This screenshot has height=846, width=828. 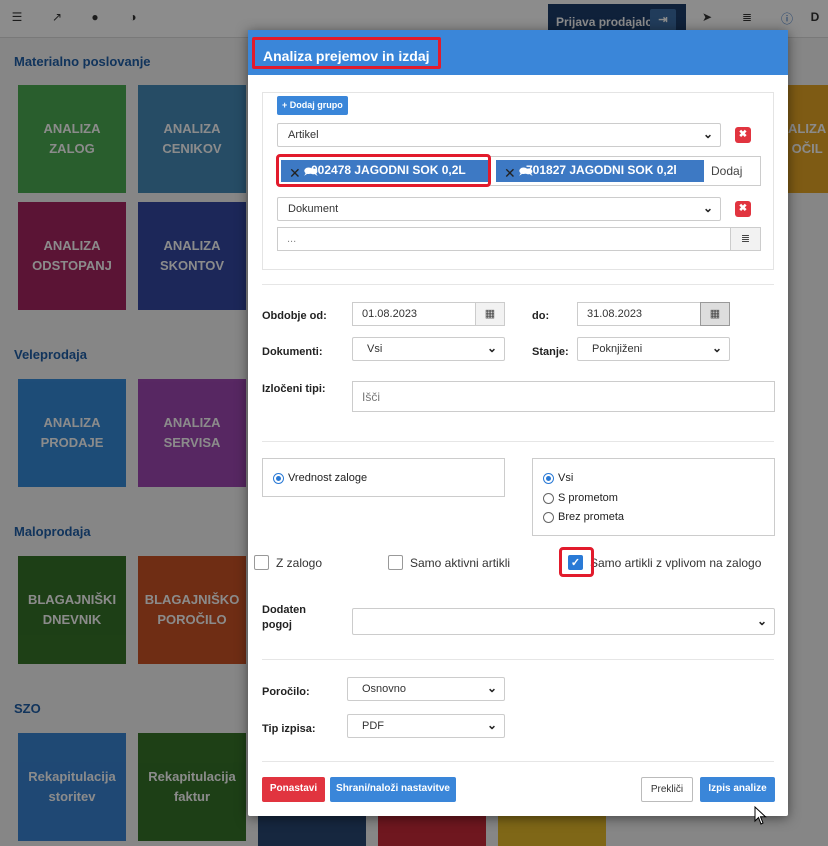 I want to click on documents-label: Dokumenti:, so click(x=292, y=352).